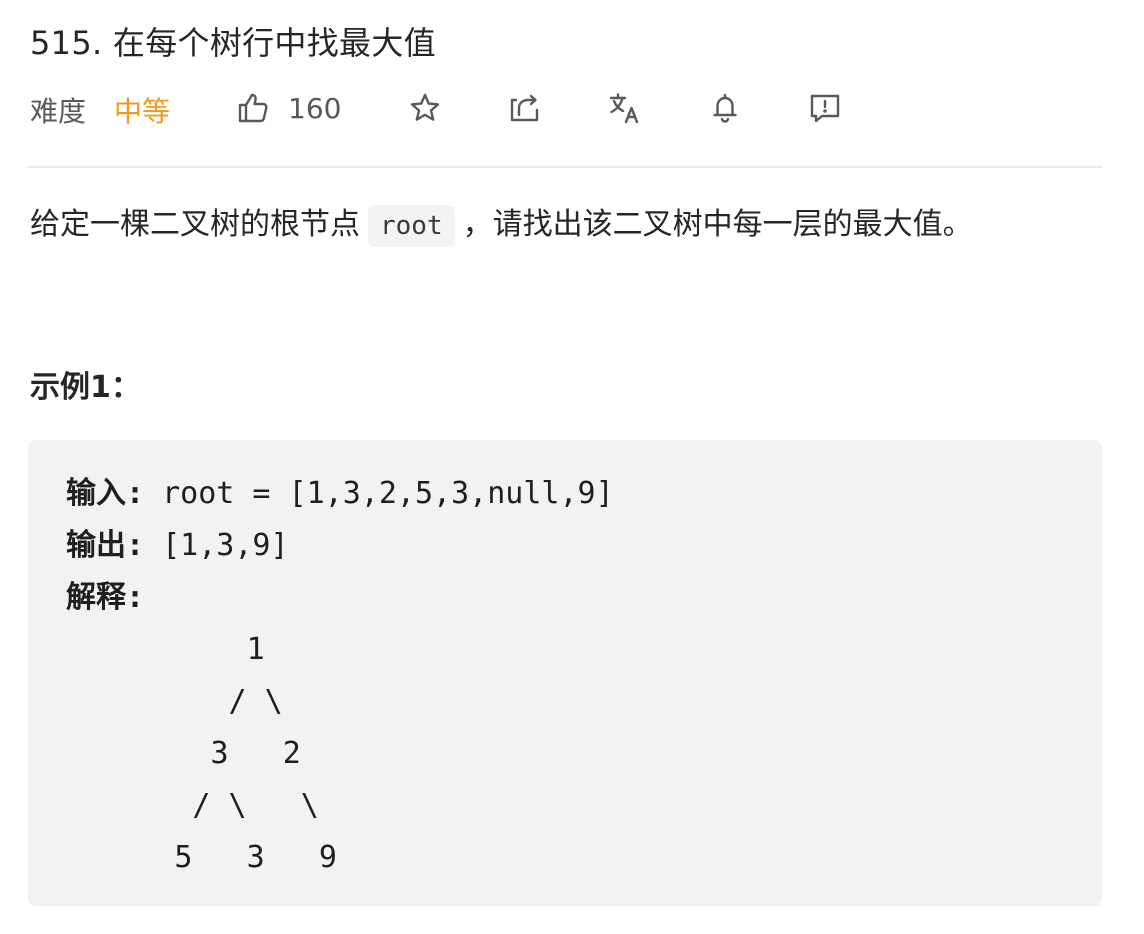 The image size is (1144, 934). I want to click on problem-description: 给定一棵二叉树的根节点 root ，请找出该二叉树中每一层的最大值。, so click(501, 225).